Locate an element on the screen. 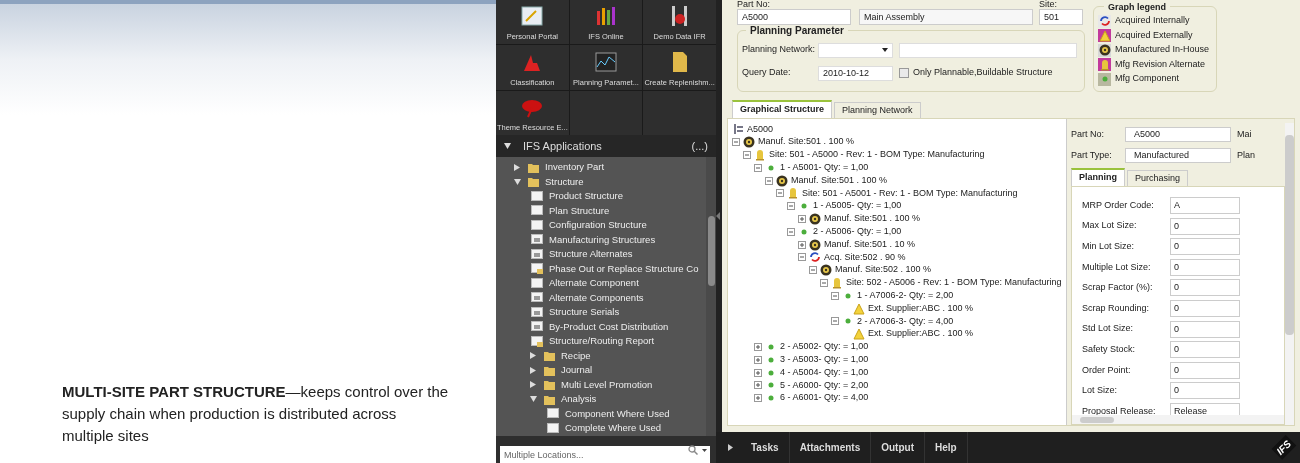 The height and width of the screenshot is (463, 1300). navigator-item: Product Structure is located at coordinates (586, 196).